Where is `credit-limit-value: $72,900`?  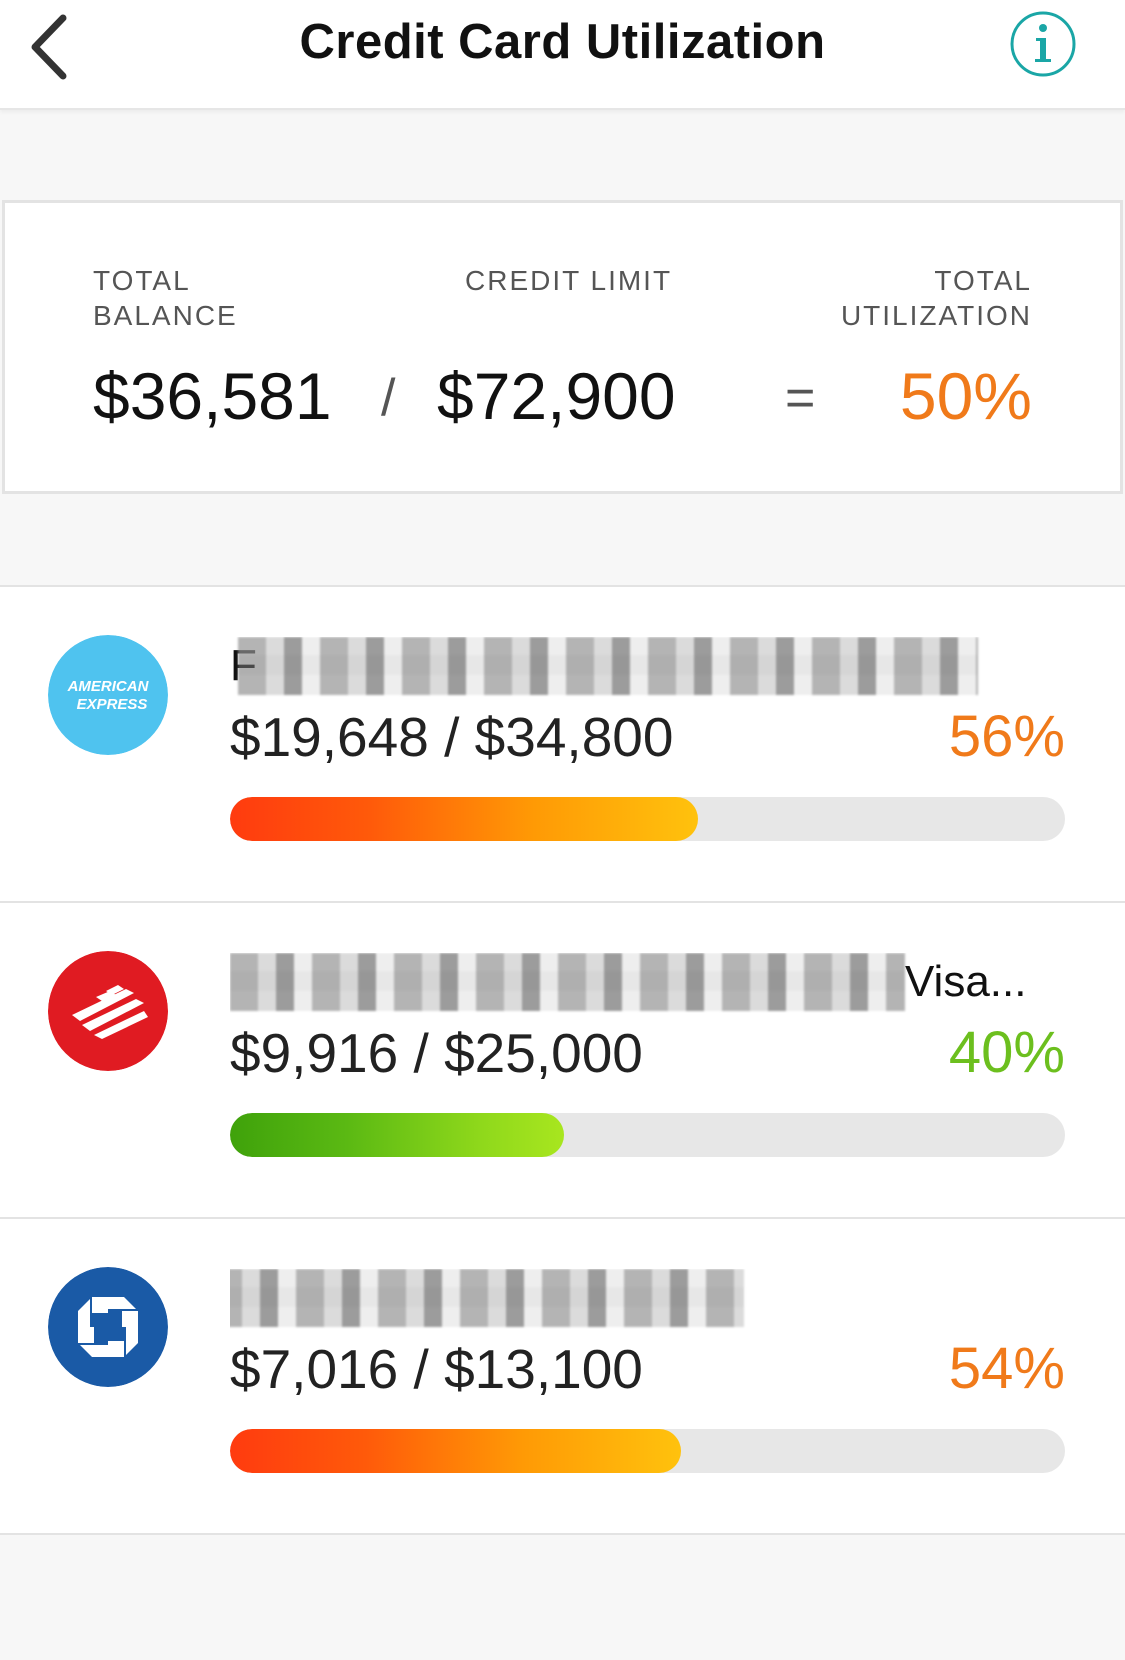
credit-limit-value: $72,900 is located at coordinates (556, 396).